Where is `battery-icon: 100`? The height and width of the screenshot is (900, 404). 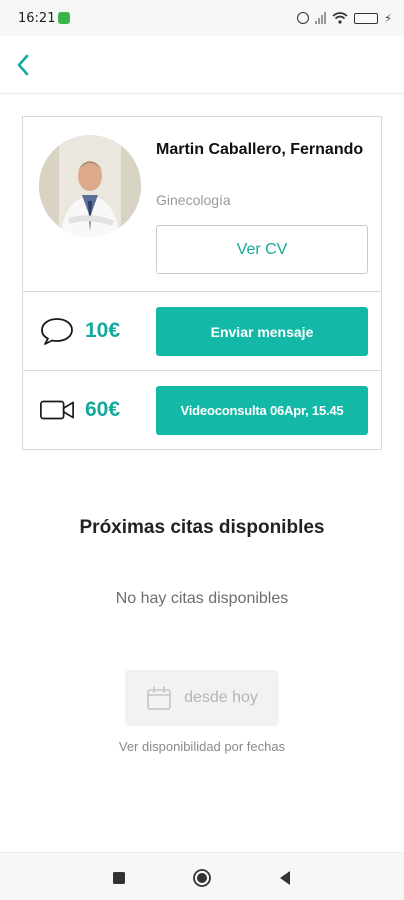
battery-icon: 100 is located at coordinates (366, 18).